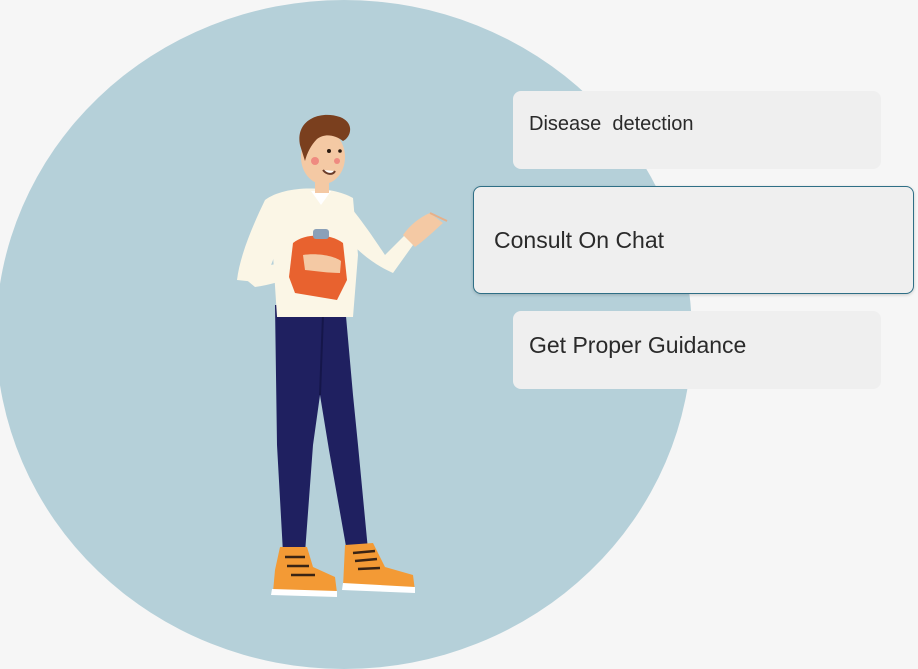 Image resolution: width=918 pixels, height=669 pixels. I want to click on option-get-proper-guidance: Get Proper Guidance, so click(697, 350).